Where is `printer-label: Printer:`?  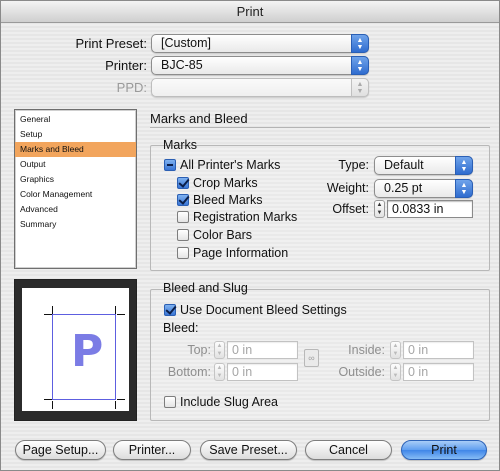 printer-label: Printer: is located at coordinates (126, 65).